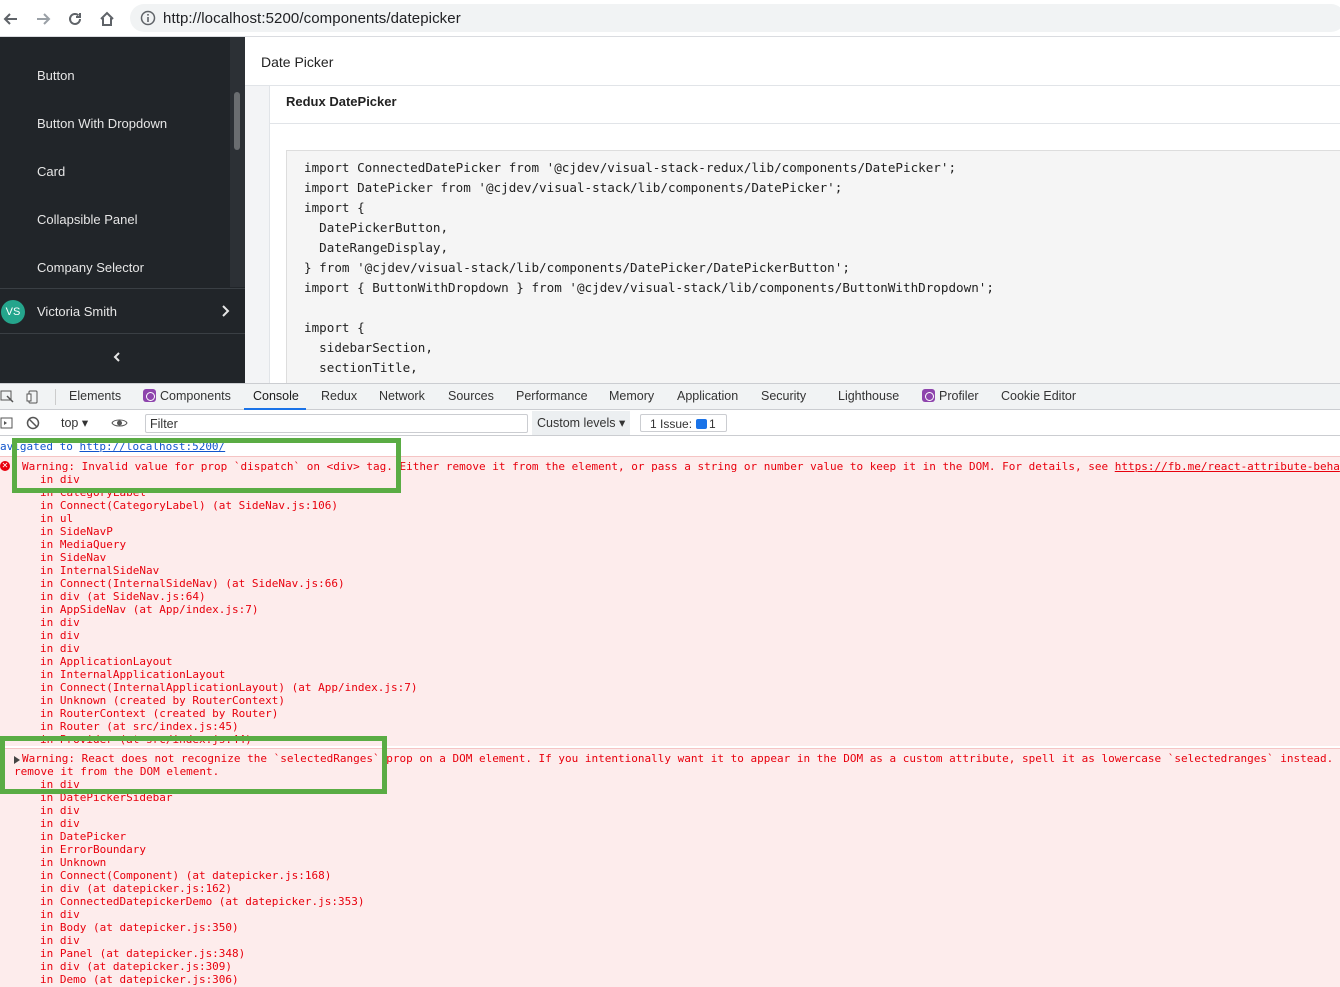  I want to click on tab-profiler-label: Profiler, so click(959, 396).